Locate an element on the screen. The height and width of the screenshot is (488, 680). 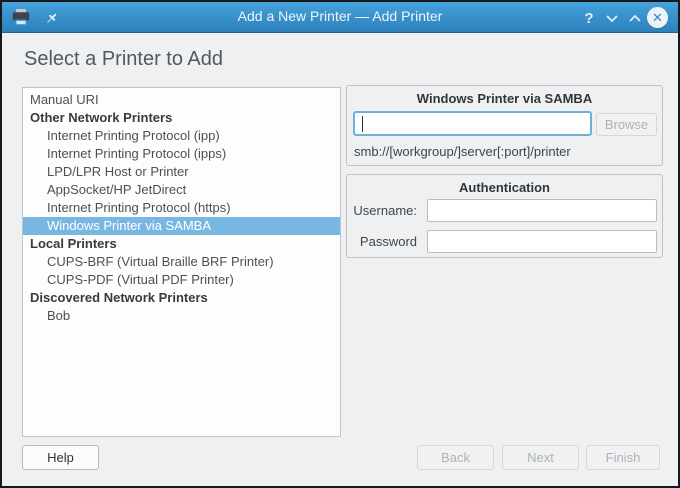
list-category-local-printers: Local Printers is located at coordinates (73, 243).